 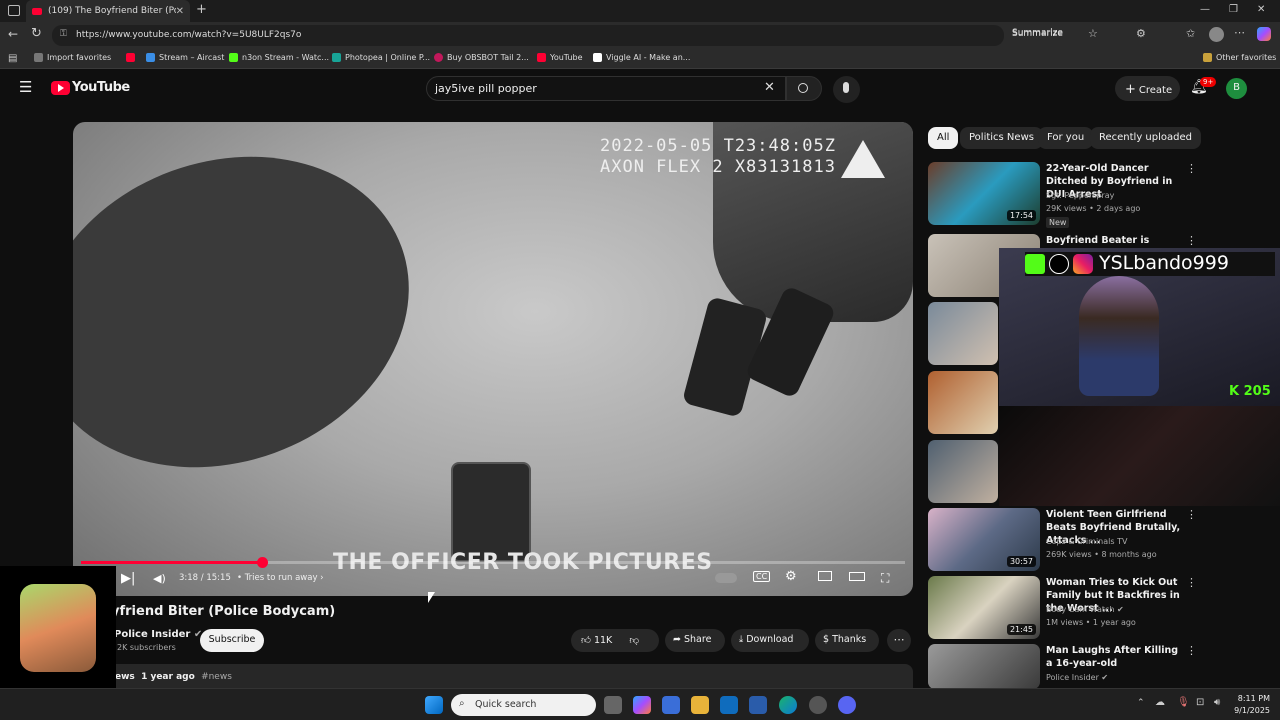 What do you see at coordinates (1205, 9) in the screenshot?
I see `minimize-icon: —` at bounding box center [1205, 9].